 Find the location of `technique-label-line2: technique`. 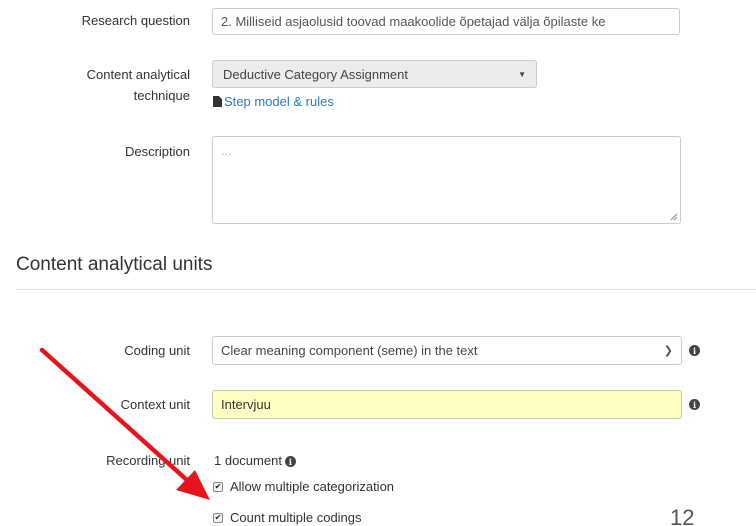

technique-label-line2: technique is located at coordinates (161, 95).